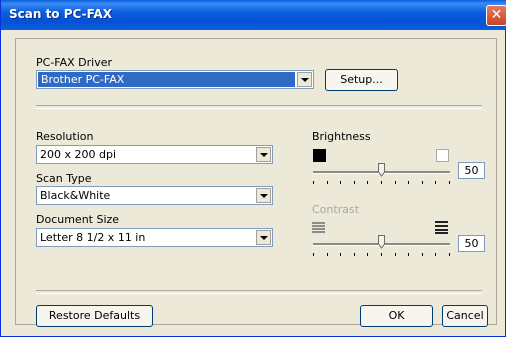 The width and height of the screenshot is (506, 337). Describe the element at coordinates (65, 136) in the screenshot. I see `resolution-label: Resolution` at that location.